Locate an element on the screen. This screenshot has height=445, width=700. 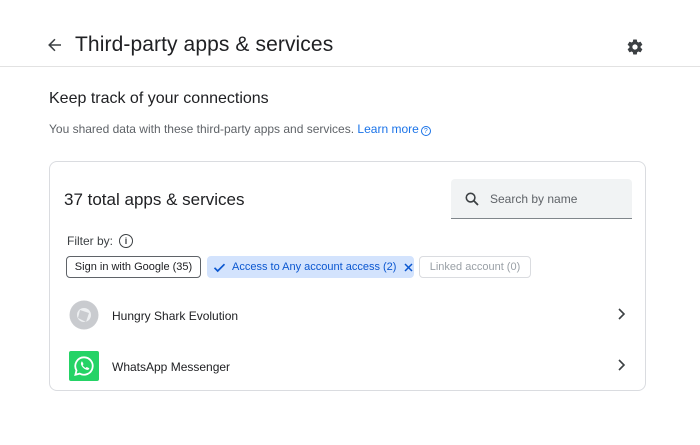
chip-label: Linked account (0) is located at coordinates (475, 267).